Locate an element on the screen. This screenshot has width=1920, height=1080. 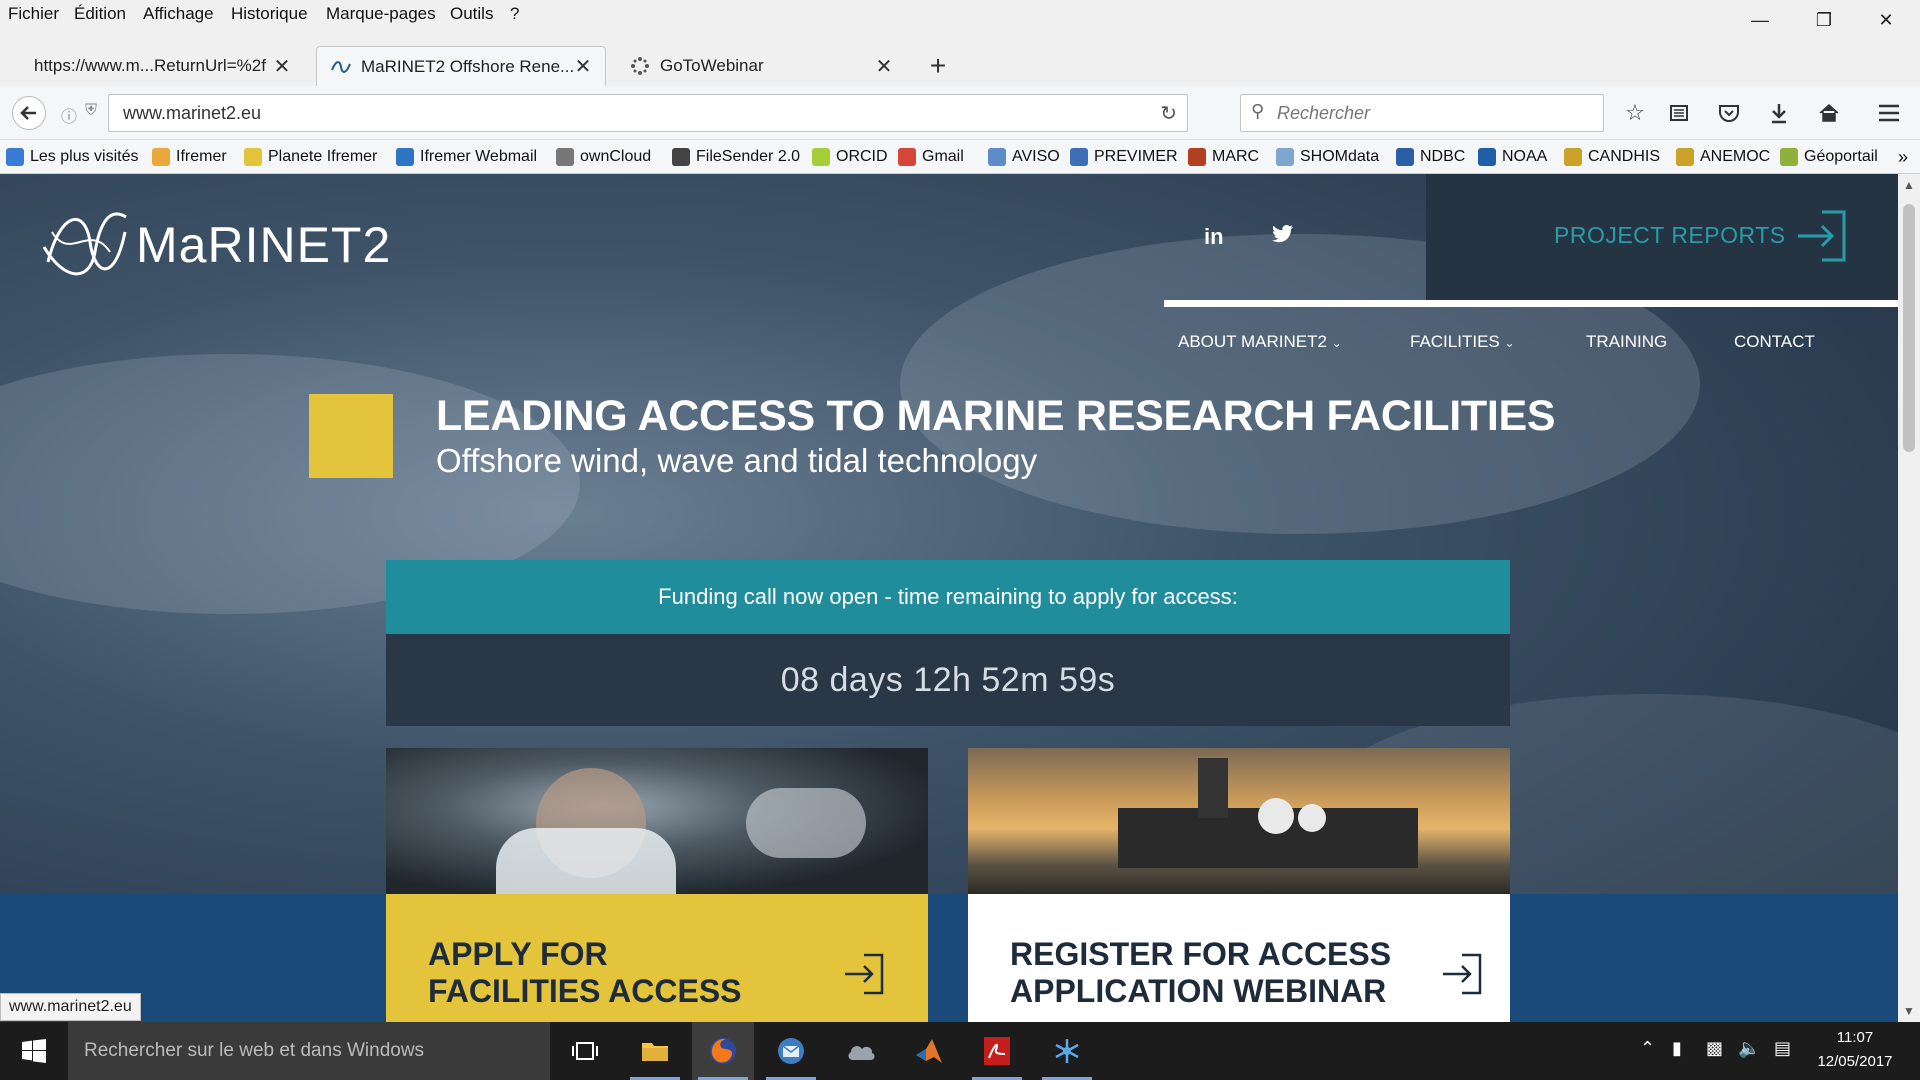
bookmark-geoportail: Géoportail is located at coordinates (1829, 157).